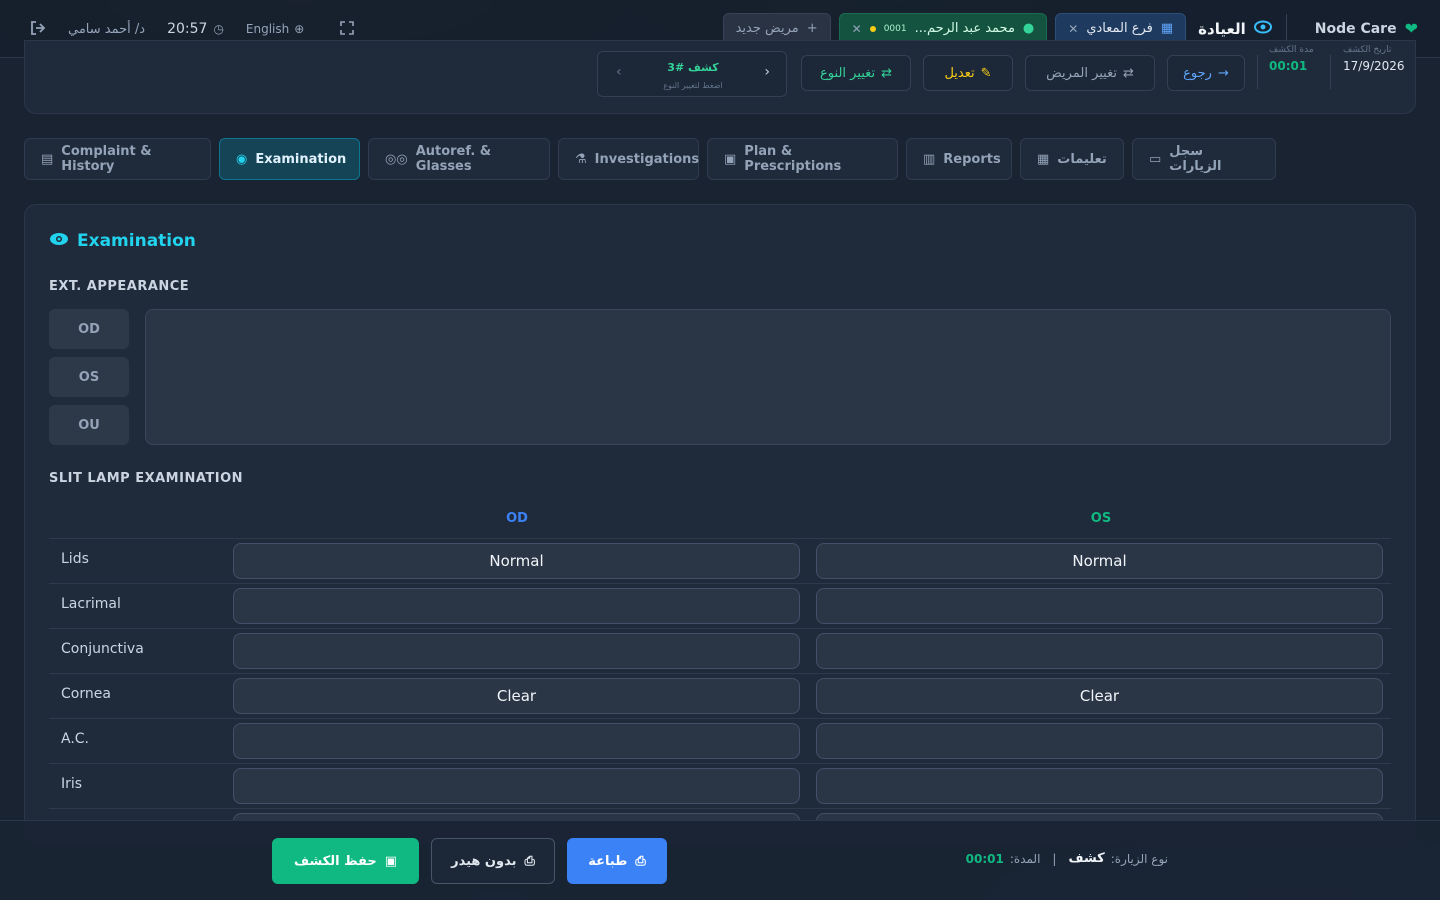  I want to click on row-label: Cornea, so click(86, 694).